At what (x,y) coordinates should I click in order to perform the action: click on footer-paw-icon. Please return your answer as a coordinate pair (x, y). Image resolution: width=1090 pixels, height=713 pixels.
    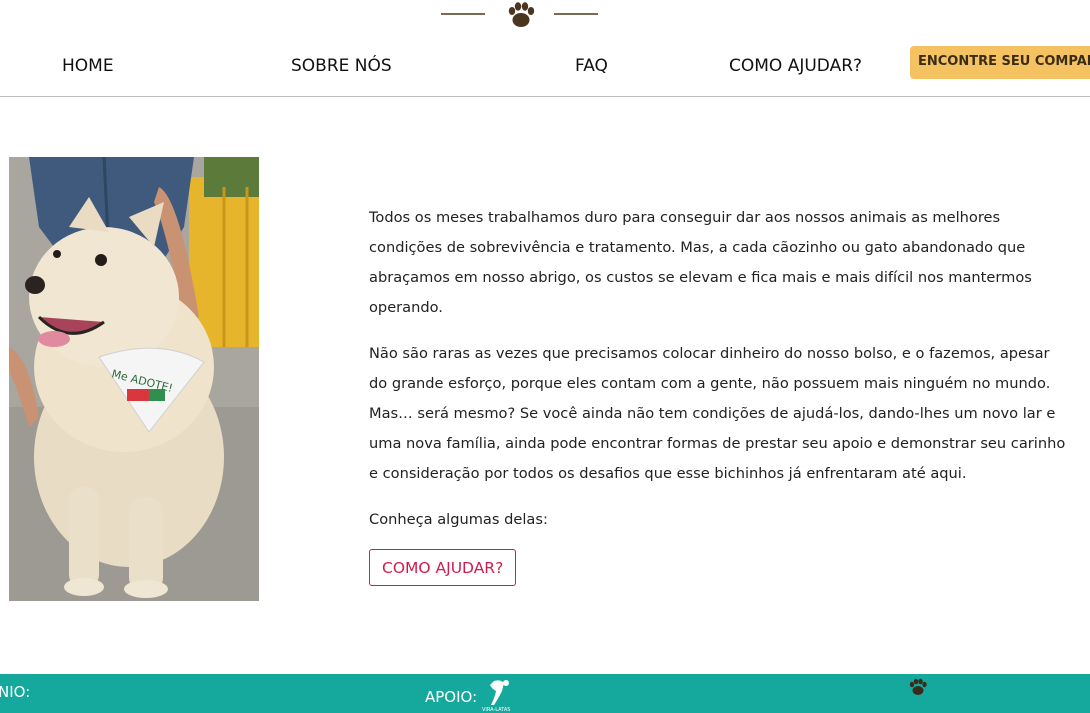
    Looking at the image, I should click on (918, 686).